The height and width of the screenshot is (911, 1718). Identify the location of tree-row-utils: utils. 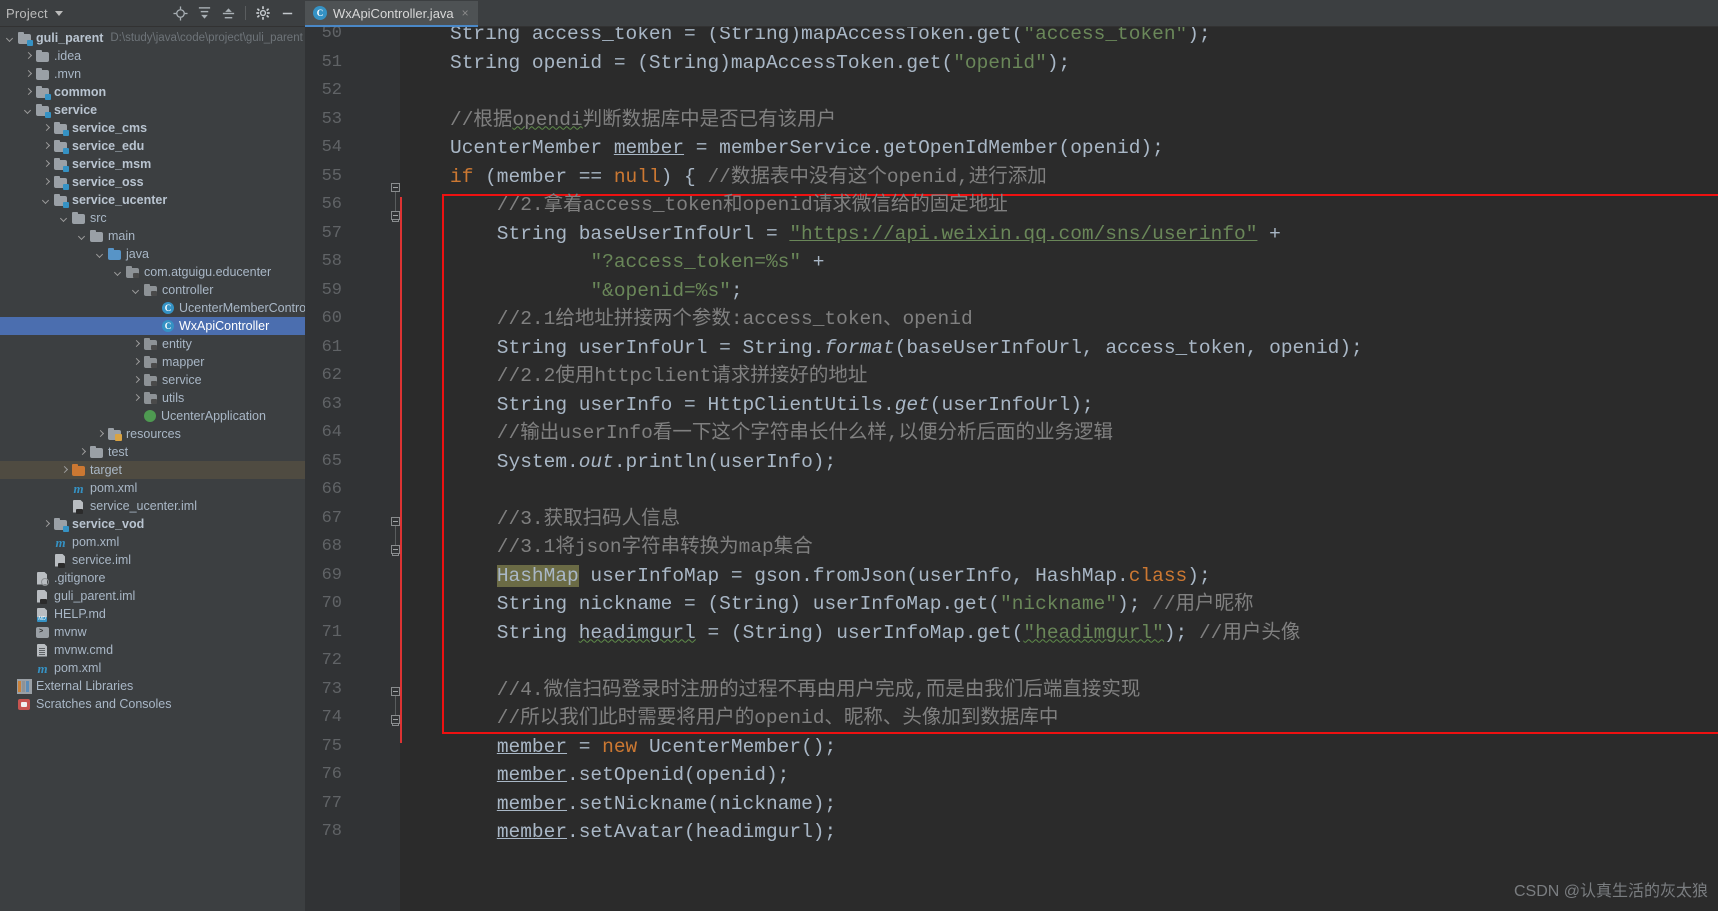
(152, 398).